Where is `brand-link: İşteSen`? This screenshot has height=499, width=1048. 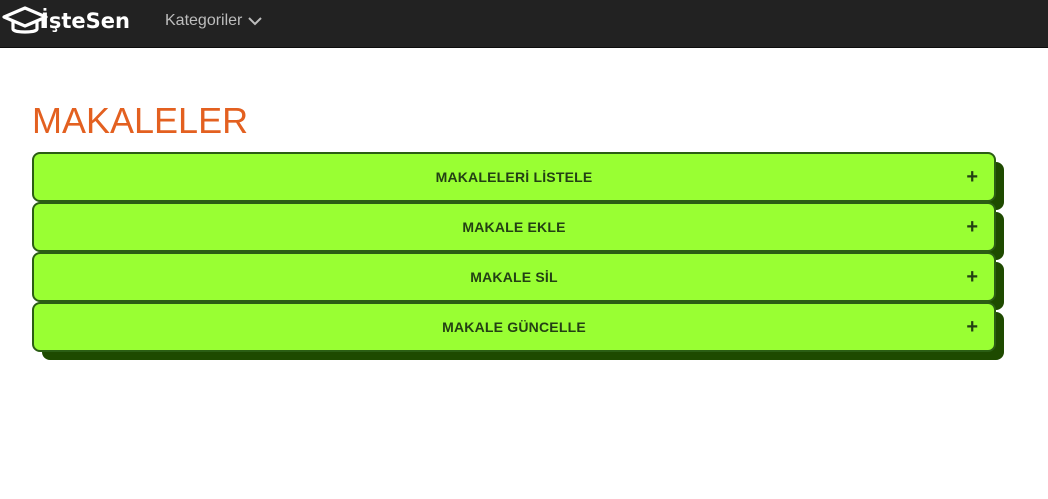 brand-link: İşteSen is located at coordinates (66, 21).